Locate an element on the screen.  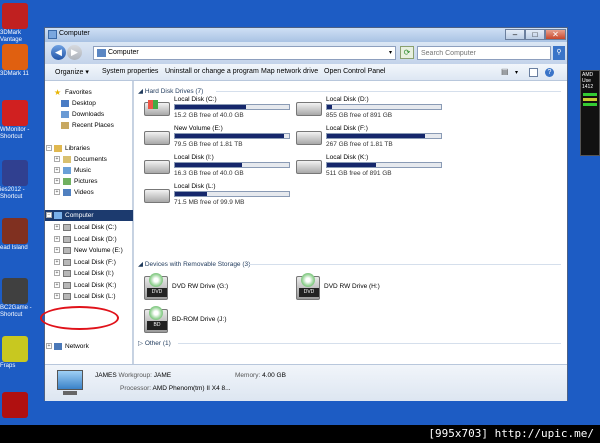
nav-item-drive: + New Volume (E:) is located at coordinates (89, 250).